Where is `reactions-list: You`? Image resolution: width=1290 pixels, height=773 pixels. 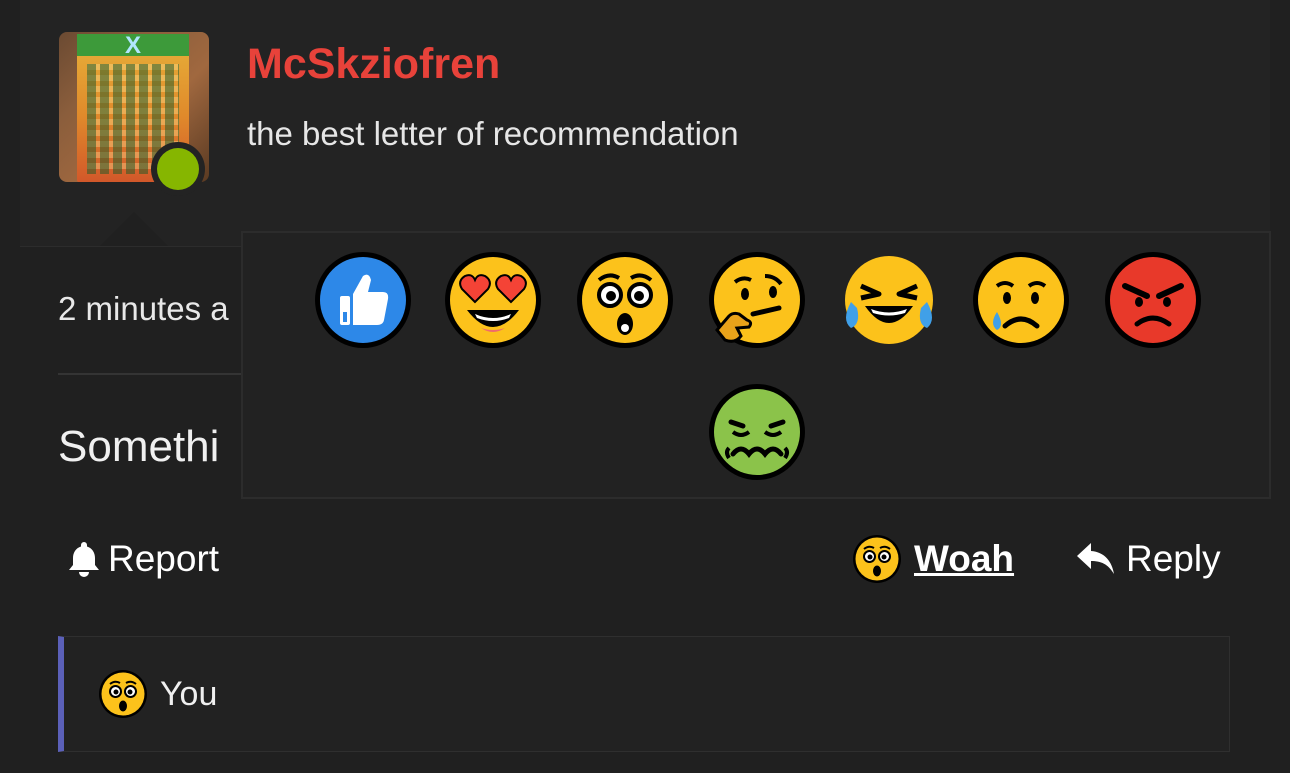 reactions-list: You is located at coordinates (644, 694).